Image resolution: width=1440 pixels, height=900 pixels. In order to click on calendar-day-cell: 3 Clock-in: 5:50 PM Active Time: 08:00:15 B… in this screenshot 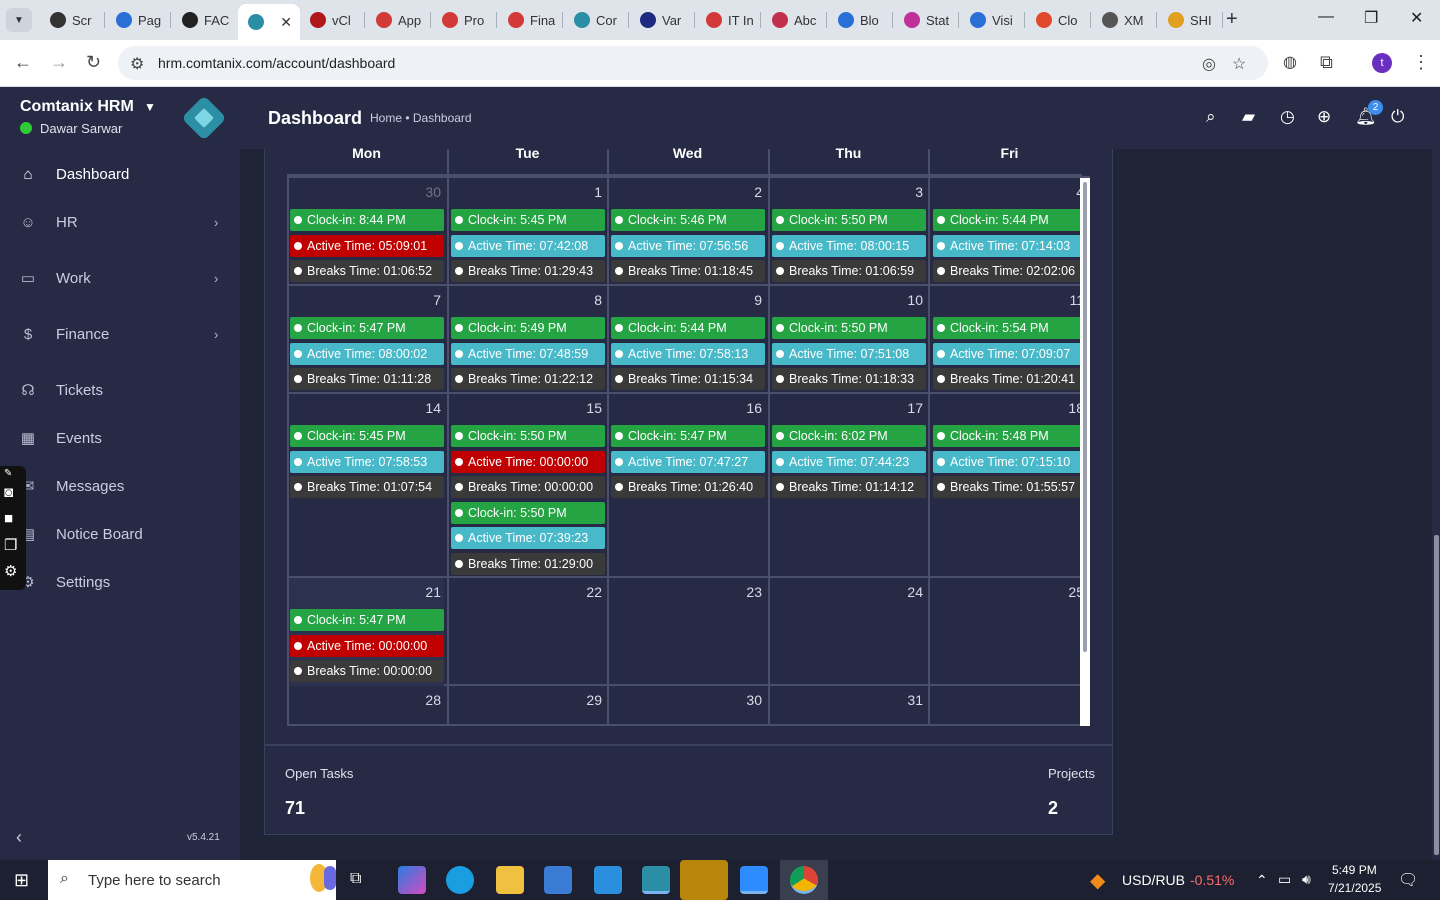, I will do `click(848, 232)`.